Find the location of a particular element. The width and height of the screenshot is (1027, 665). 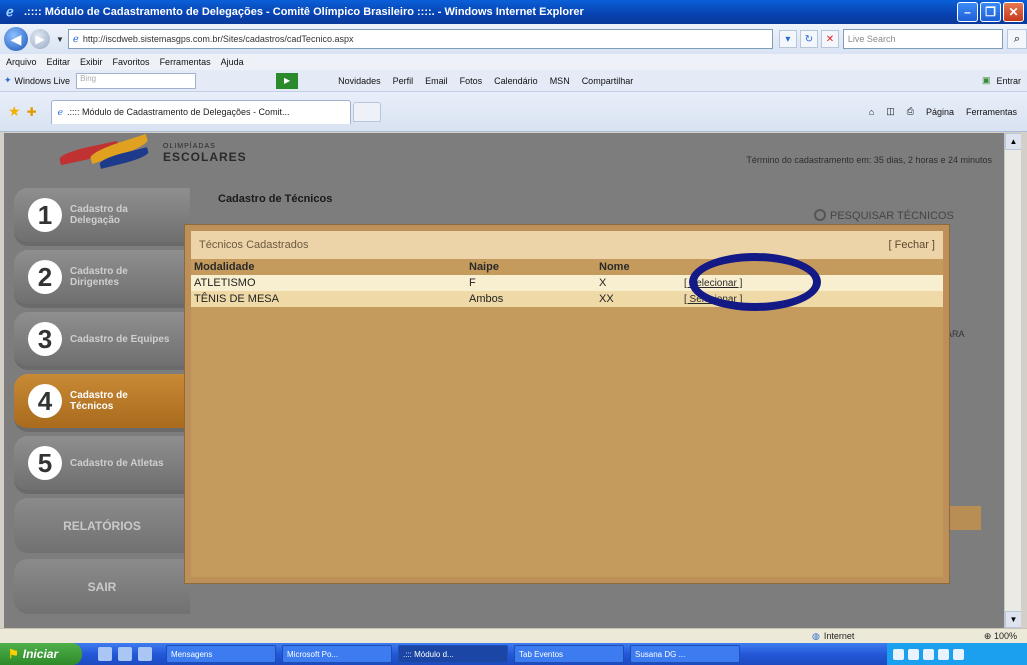

live-link-compartilhar: Compartilhar is located at coordinates (608, 81).